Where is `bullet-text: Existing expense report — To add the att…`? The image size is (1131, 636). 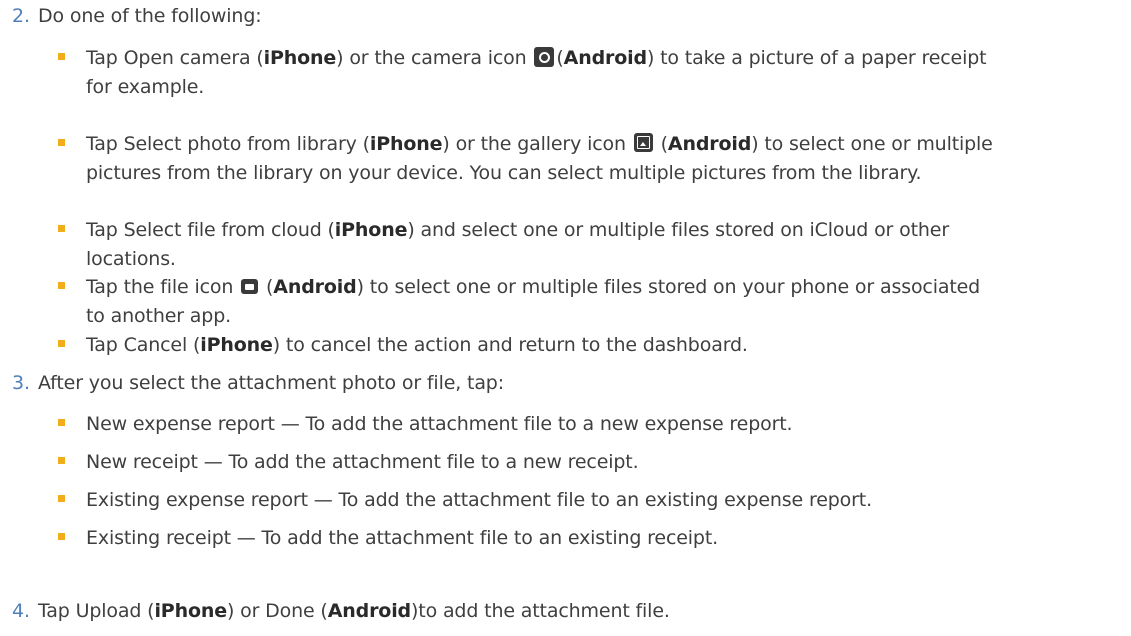 bullet-text: Existing expense report — To add the att… is located at coordinates (479, 500).